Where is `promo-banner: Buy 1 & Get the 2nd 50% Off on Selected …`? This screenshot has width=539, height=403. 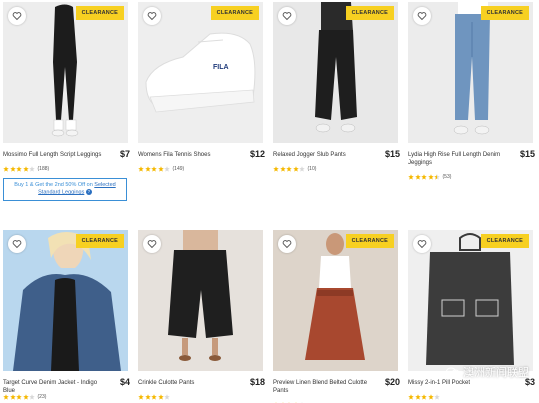
promo-banner: Buy 1 & Get the 2nd 50% Off on Selected … is located at coordinates (65, 189).